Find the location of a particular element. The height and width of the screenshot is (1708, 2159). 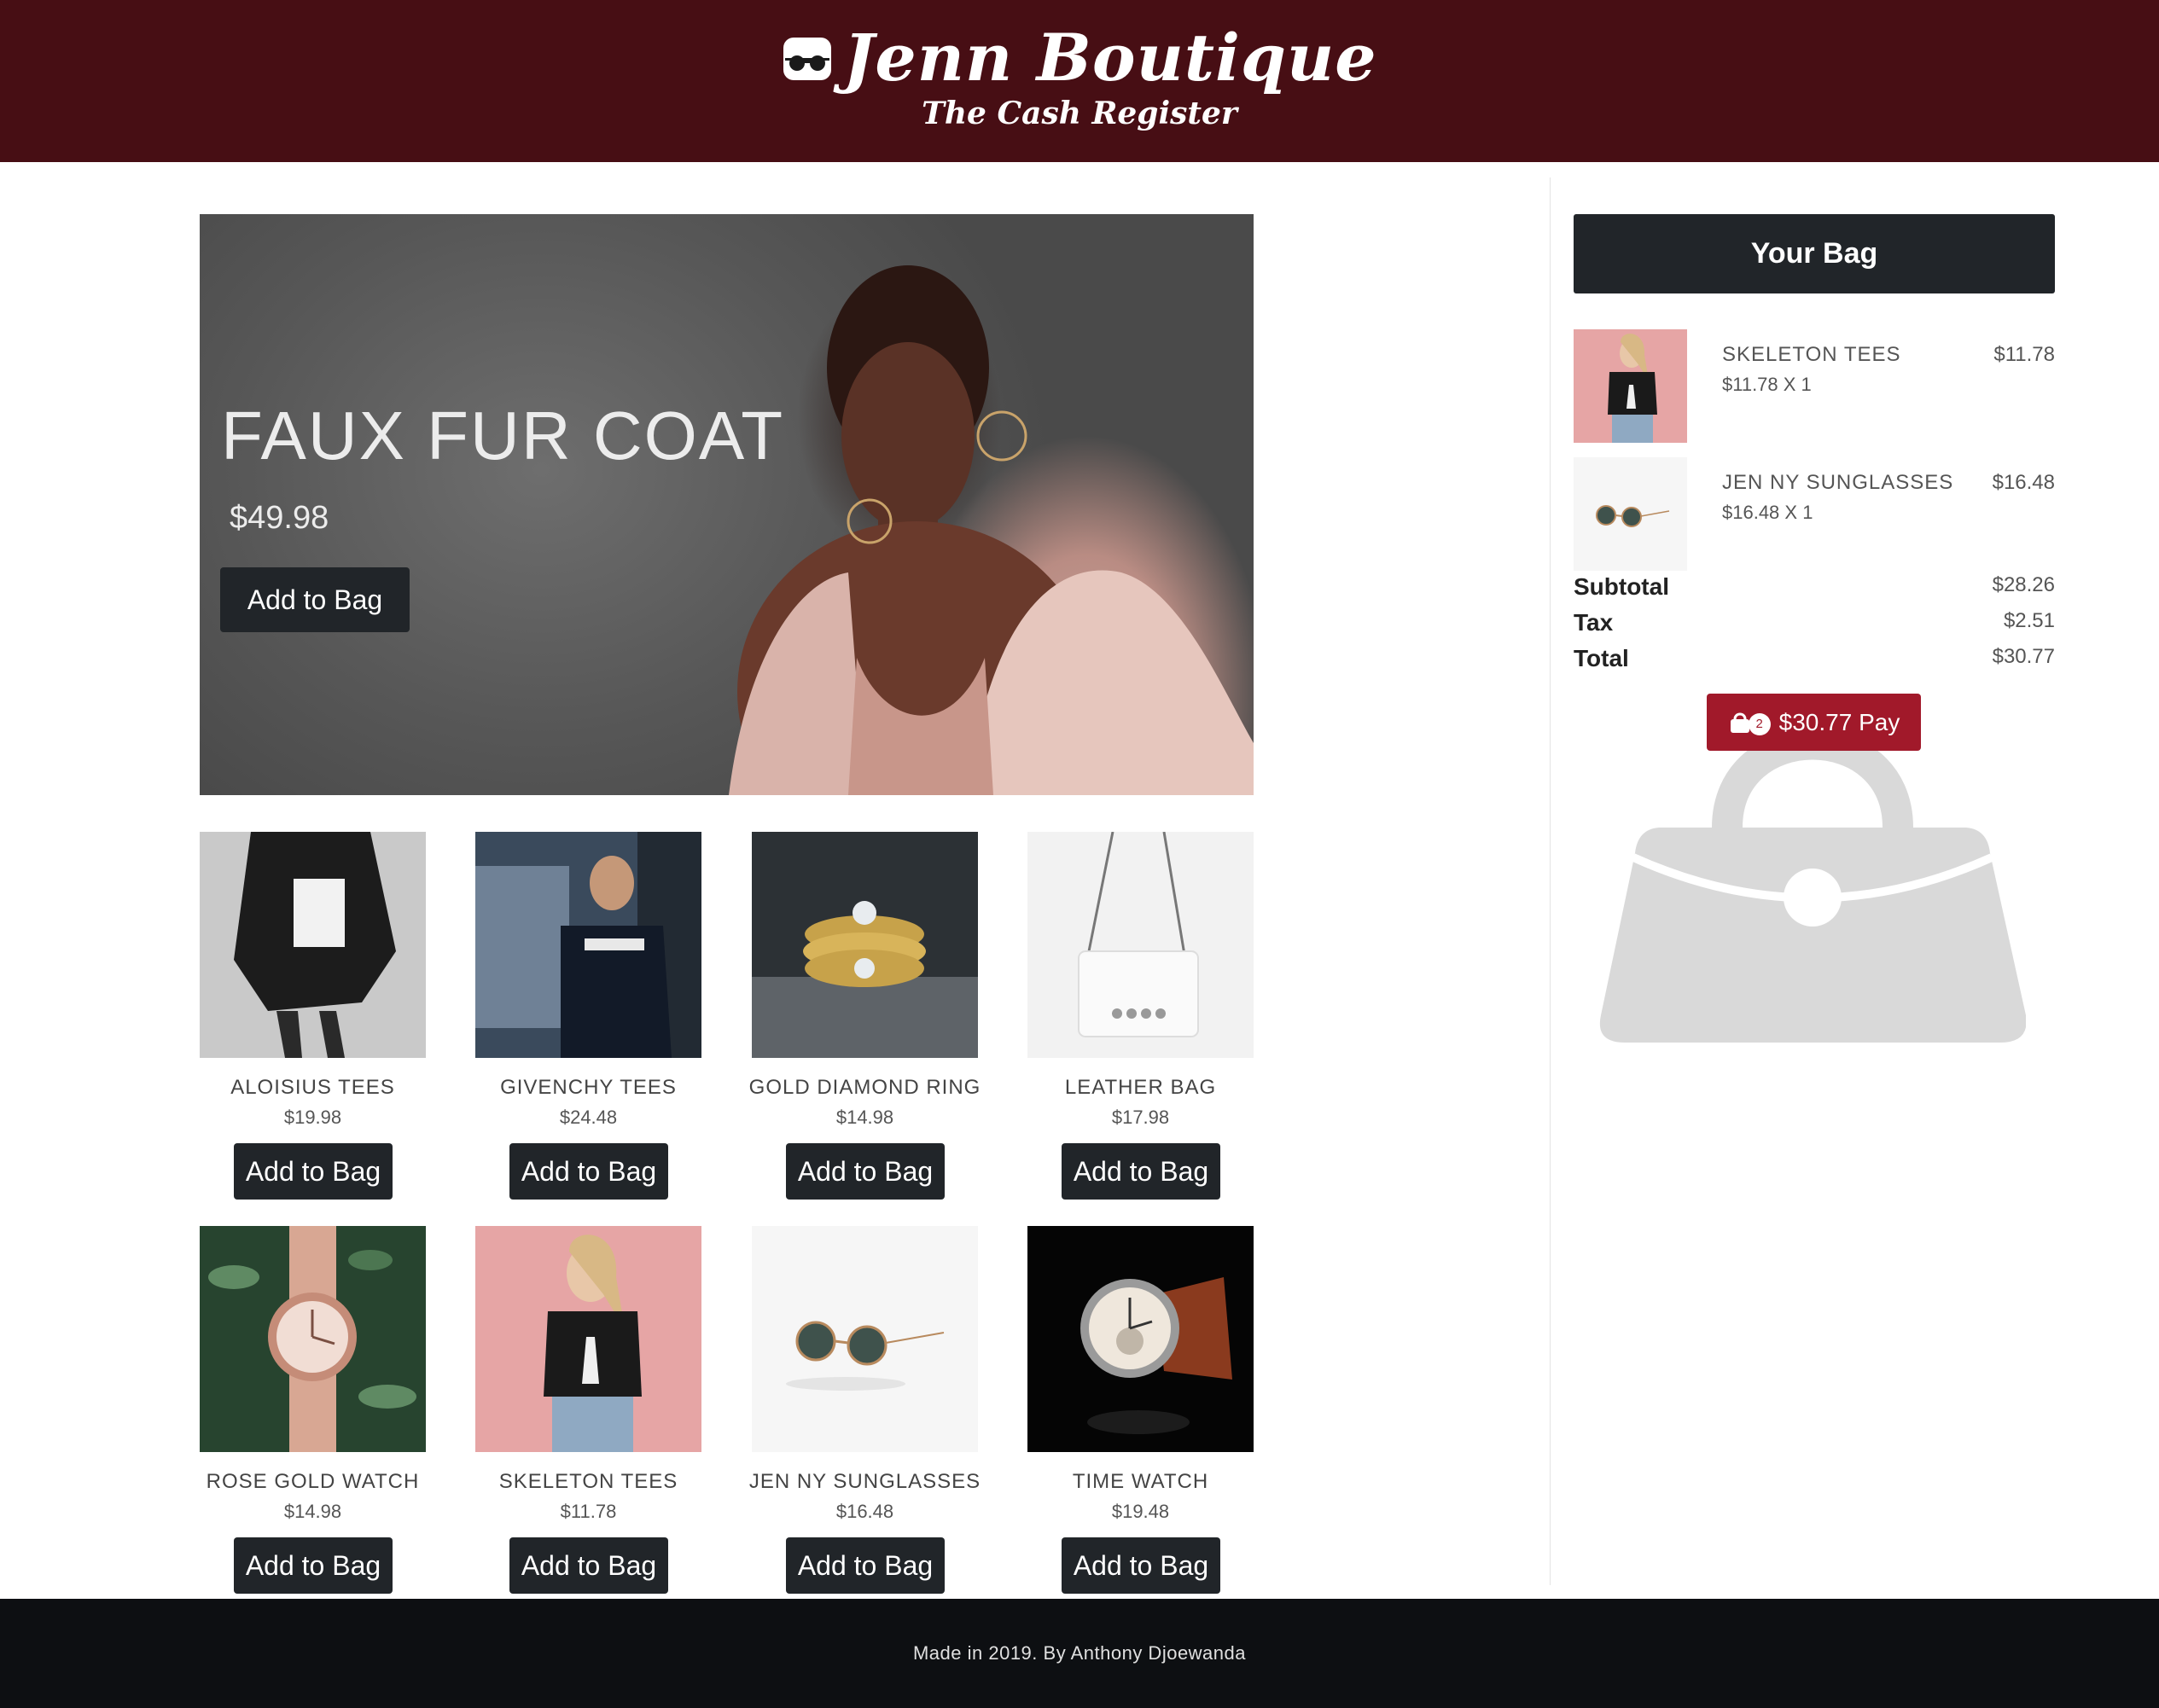

product-price: $16.48 is located at coordinates (864, 1512).